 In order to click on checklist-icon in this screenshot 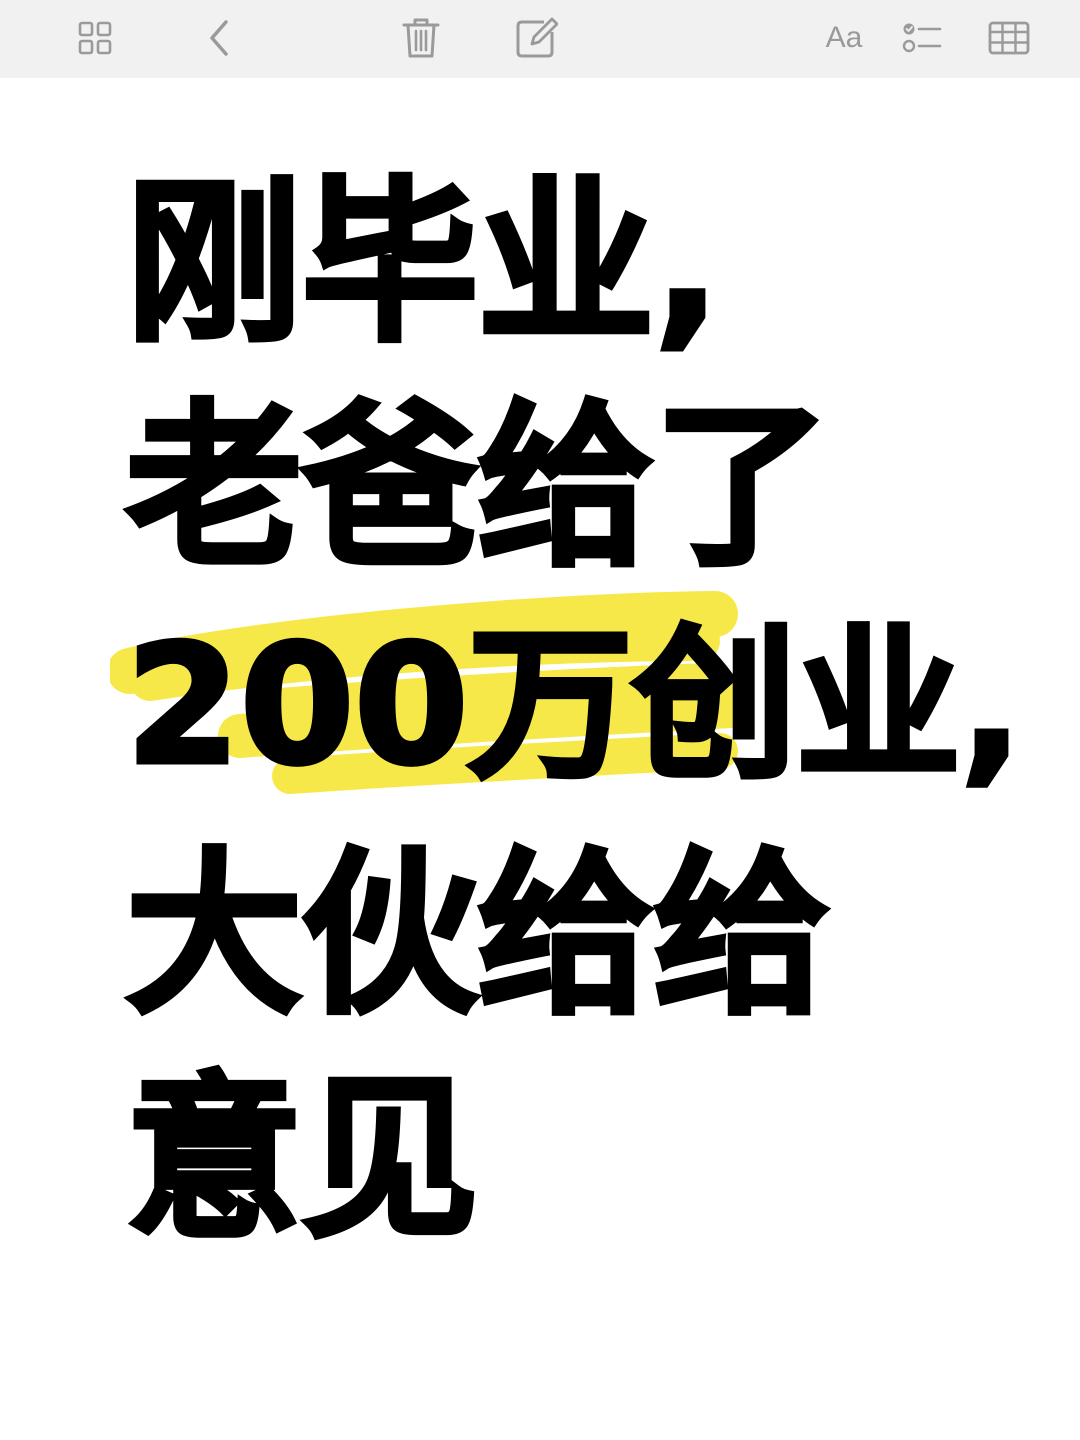, I will do `click(922, 38)`.